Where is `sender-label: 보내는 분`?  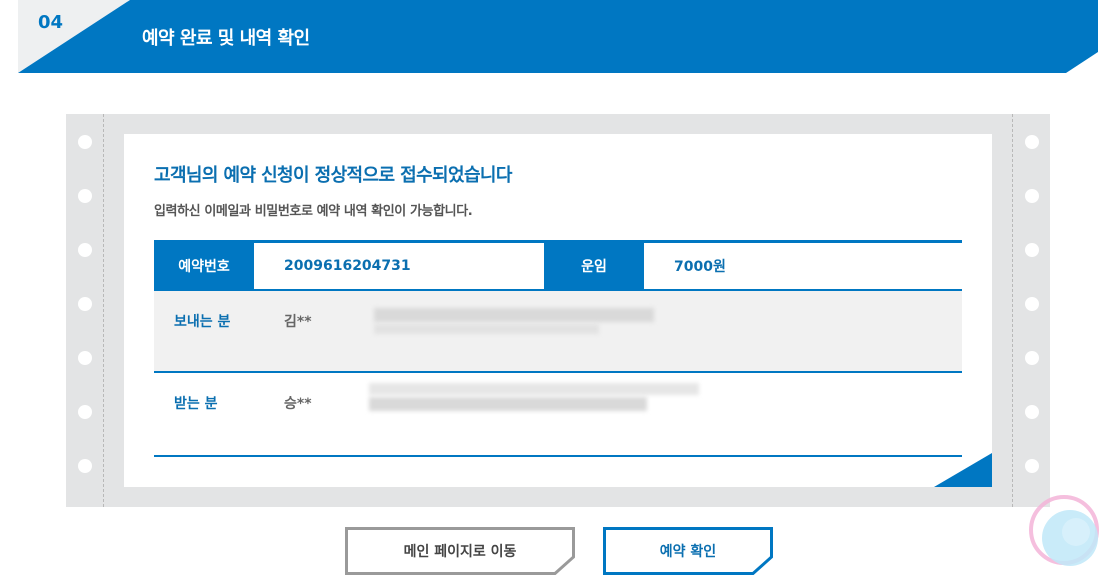 sender-label: 보내는 분 is located at coordinates (202, 322).